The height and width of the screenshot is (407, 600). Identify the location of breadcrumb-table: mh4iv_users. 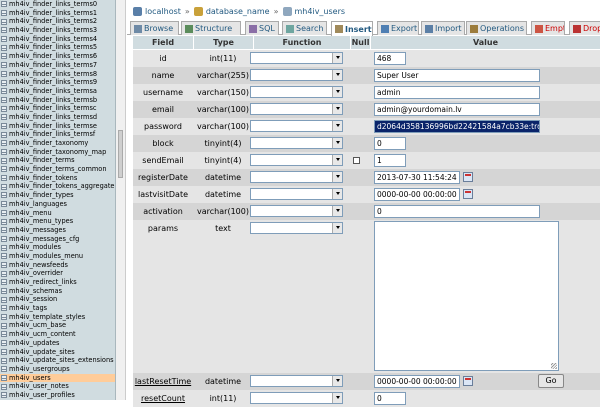
(313, 11).